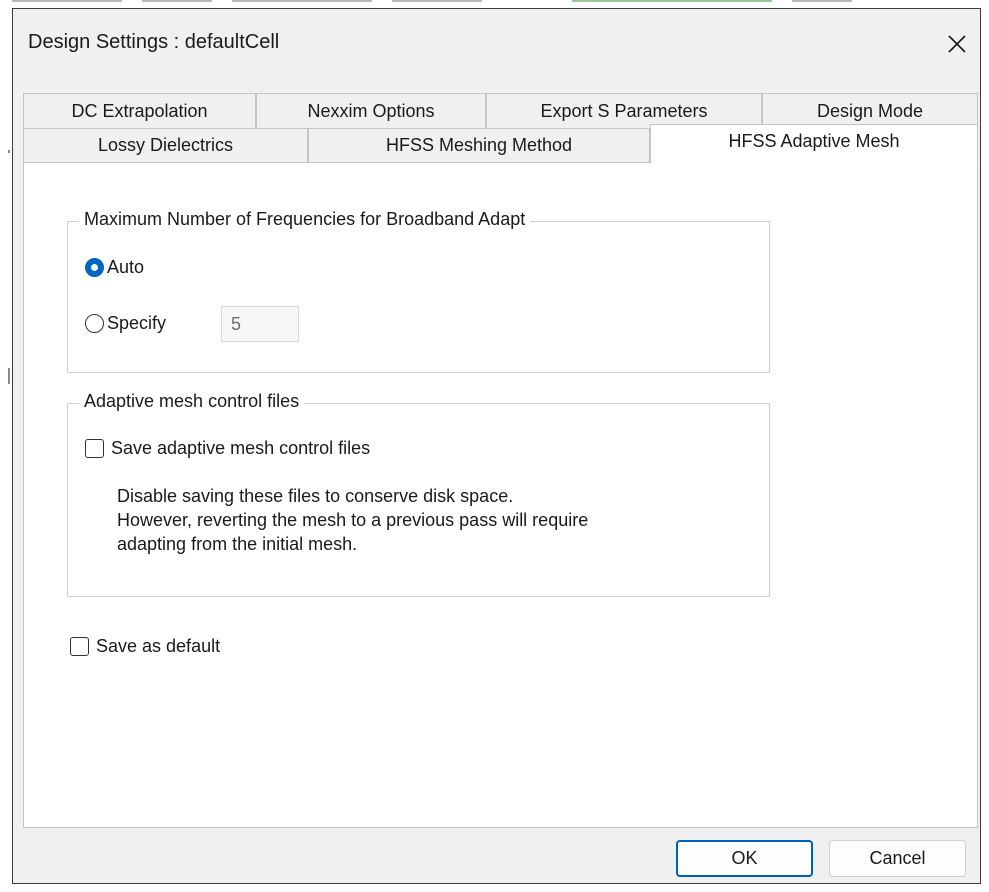 The width and height of the screenshot is (989, 892). I want to click on save-mesh-files-label: Save adaptive mesh control files, so click(241, 448).